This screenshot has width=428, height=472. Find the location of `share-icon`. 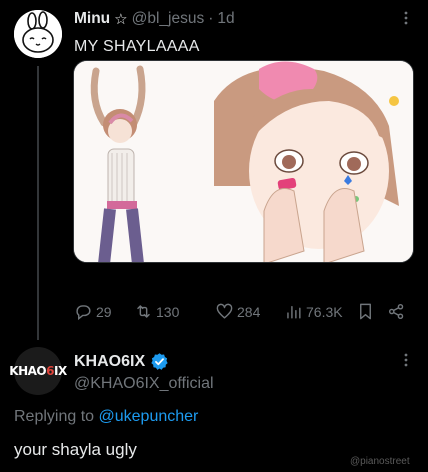

share-icon is located at coordinates (396, 311).